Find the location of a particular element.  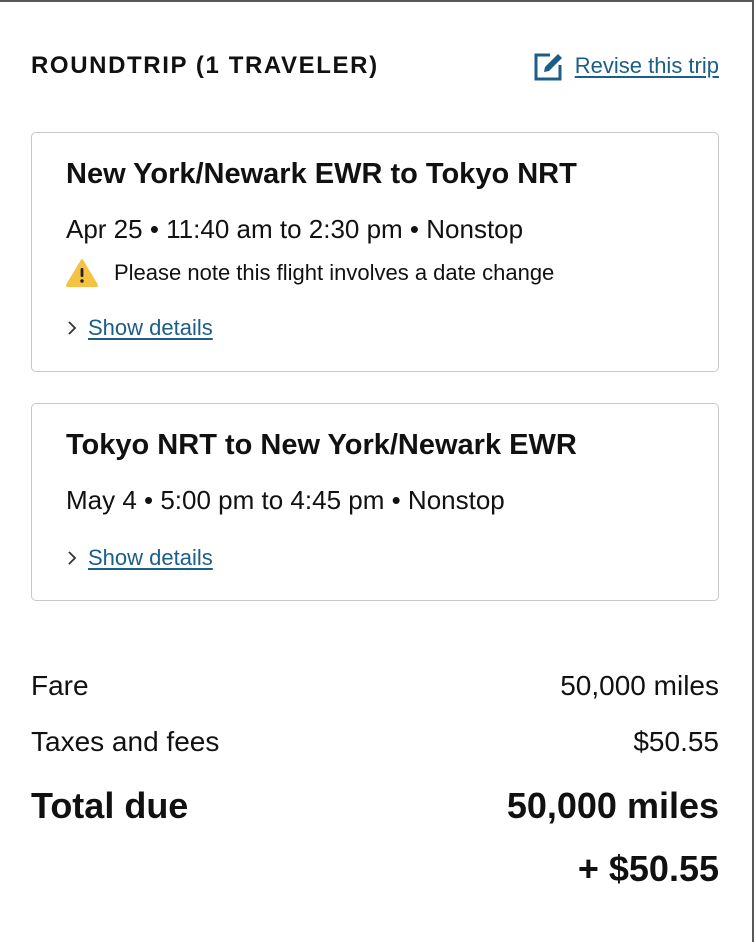

trip-header: ROUNDTRIP (1 TRAVELER) Revise this trip is located at coordinates (375, 70).